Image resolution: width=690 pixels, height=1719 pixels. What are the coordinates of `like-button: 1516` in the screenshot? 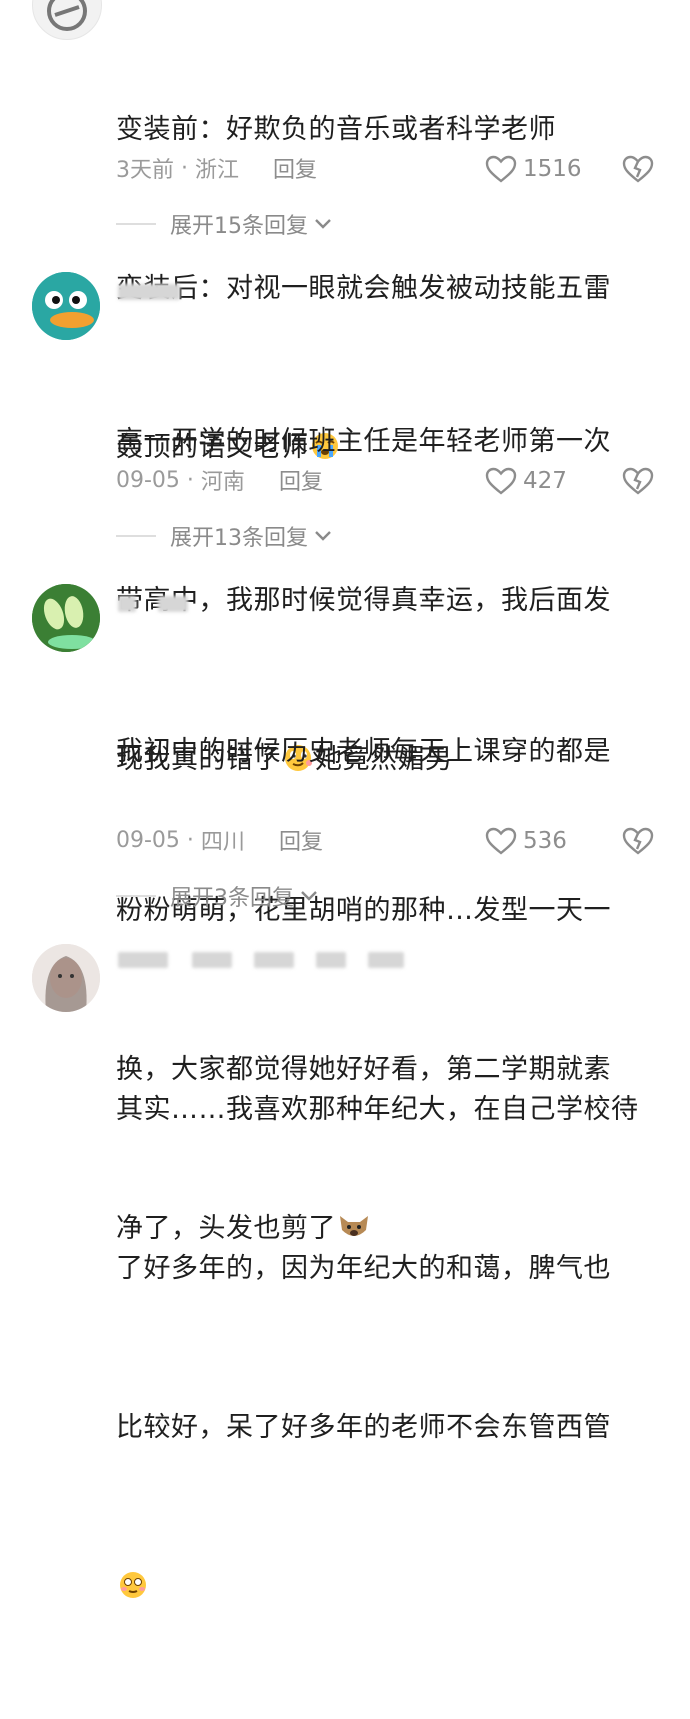 It's located at (533, 169).